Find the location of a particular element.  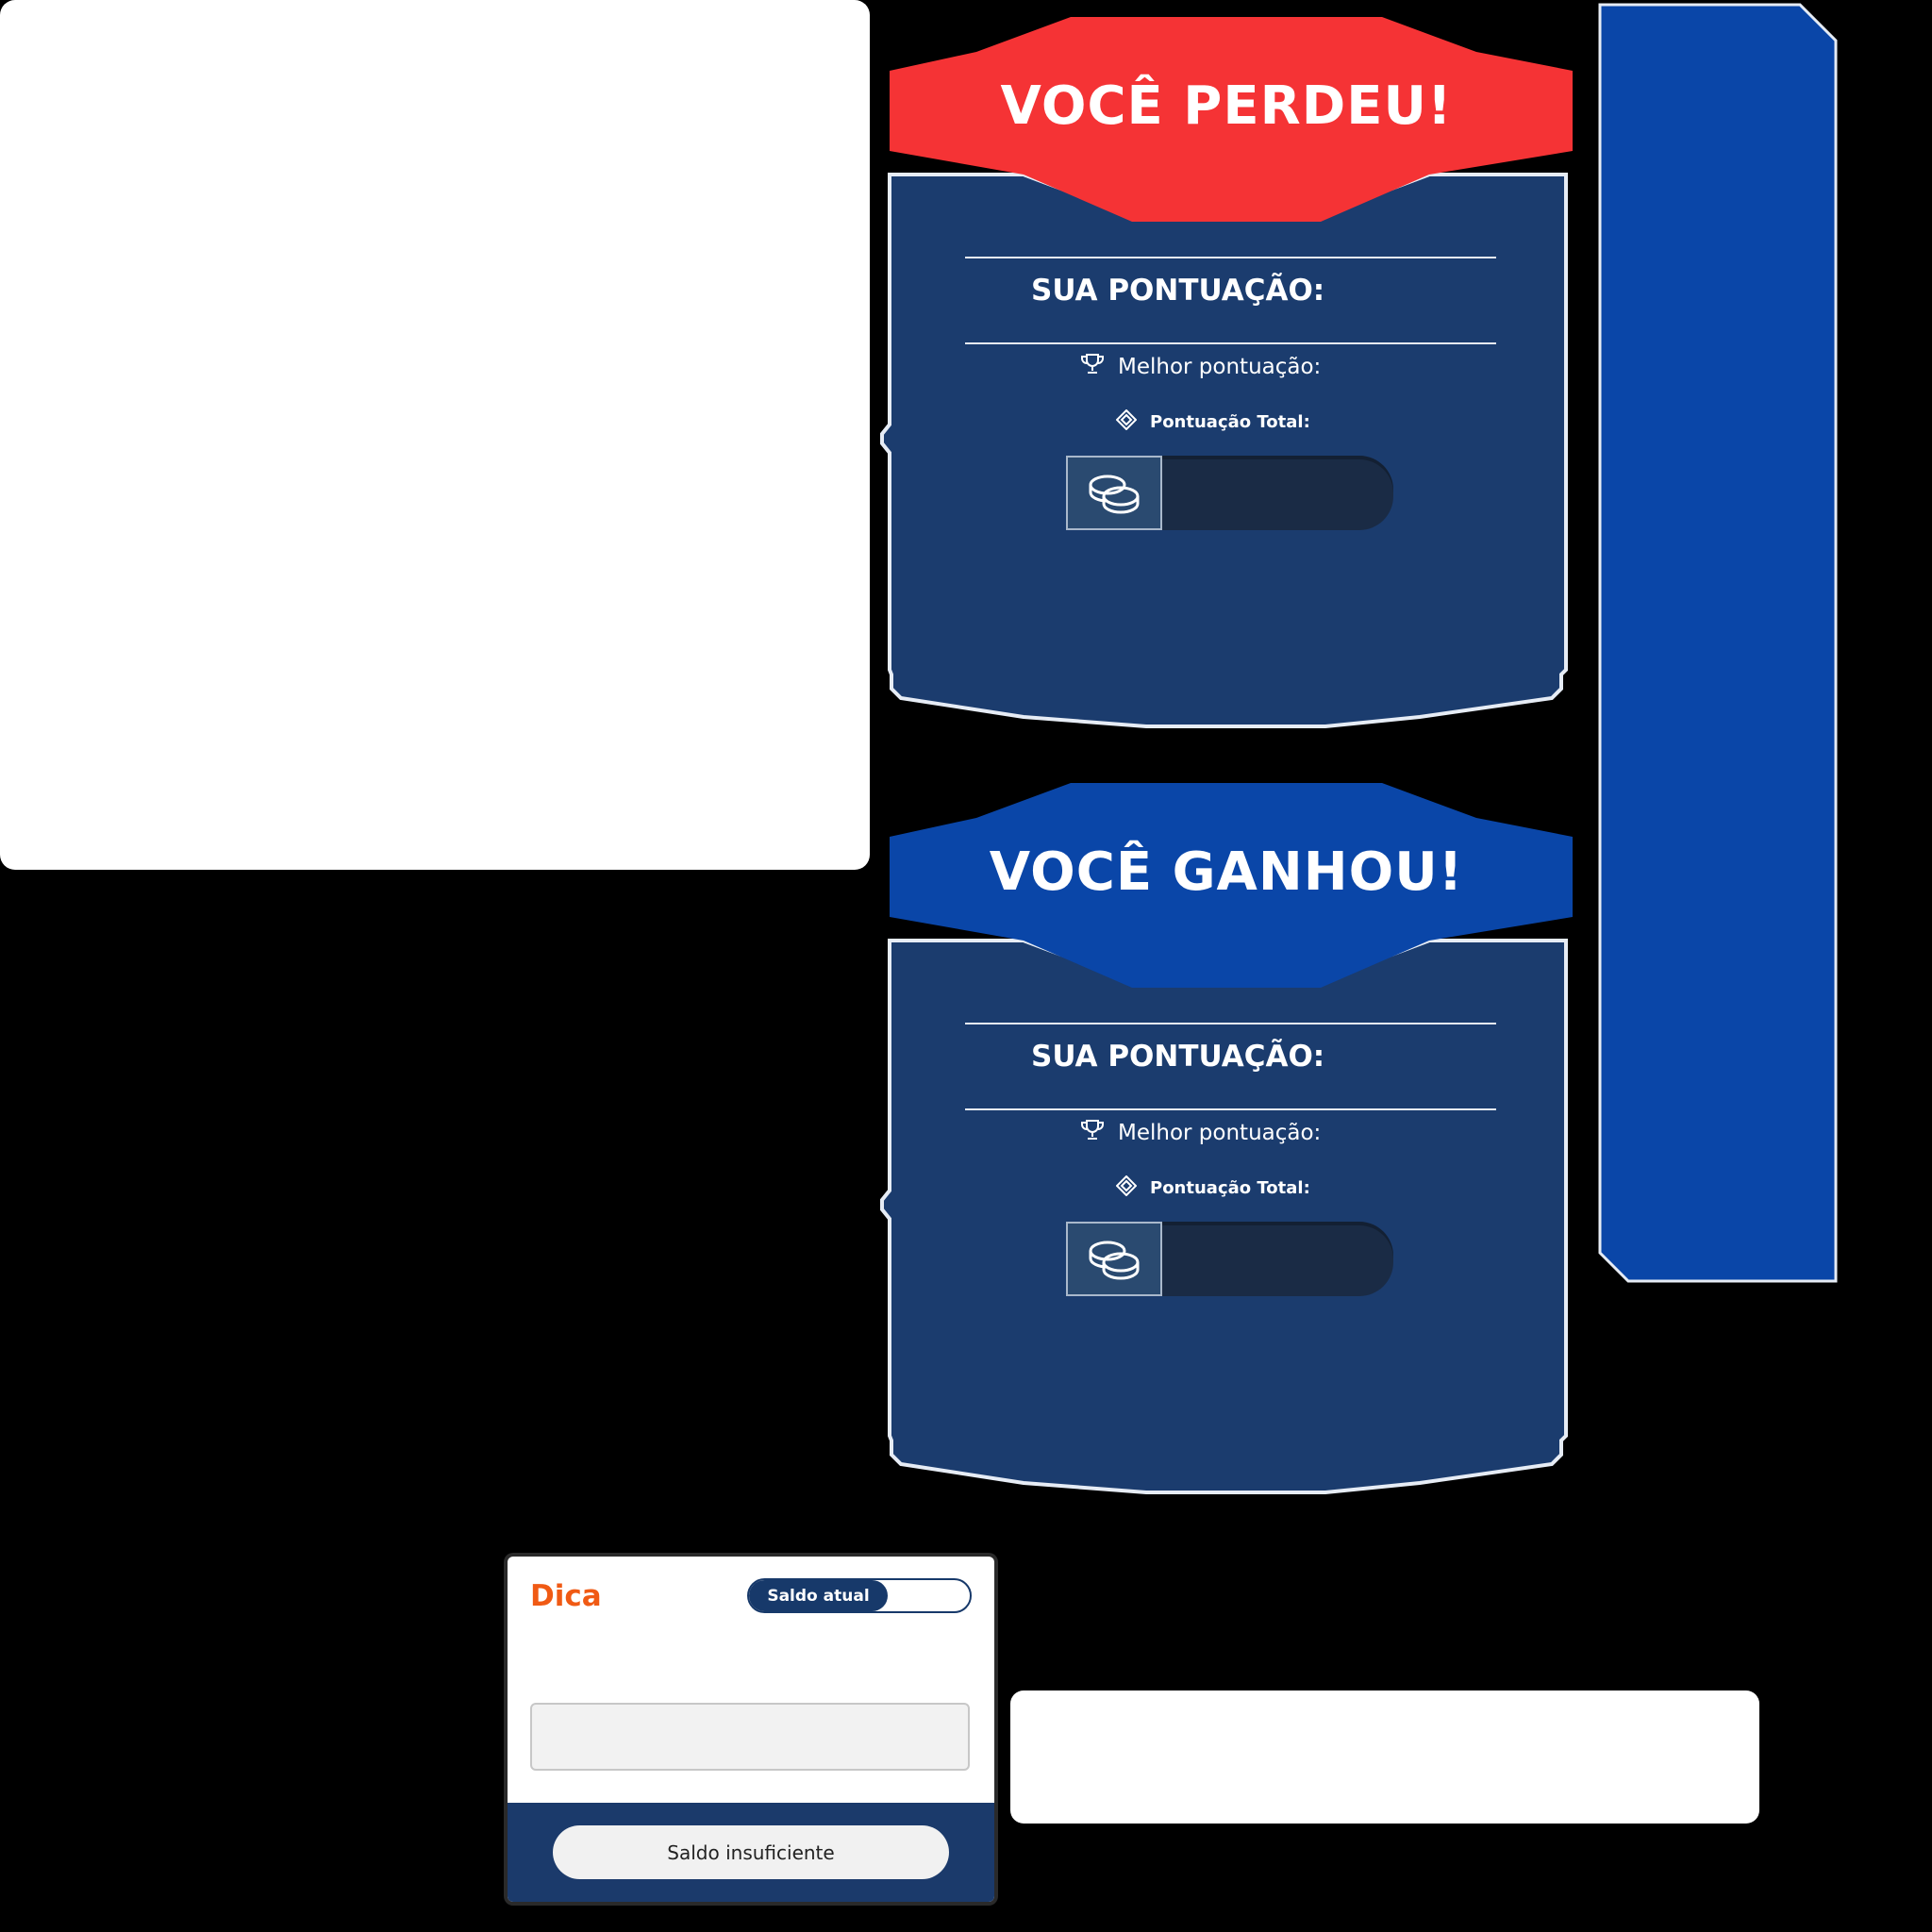

side-panel is located at coordinates (1718, 643).